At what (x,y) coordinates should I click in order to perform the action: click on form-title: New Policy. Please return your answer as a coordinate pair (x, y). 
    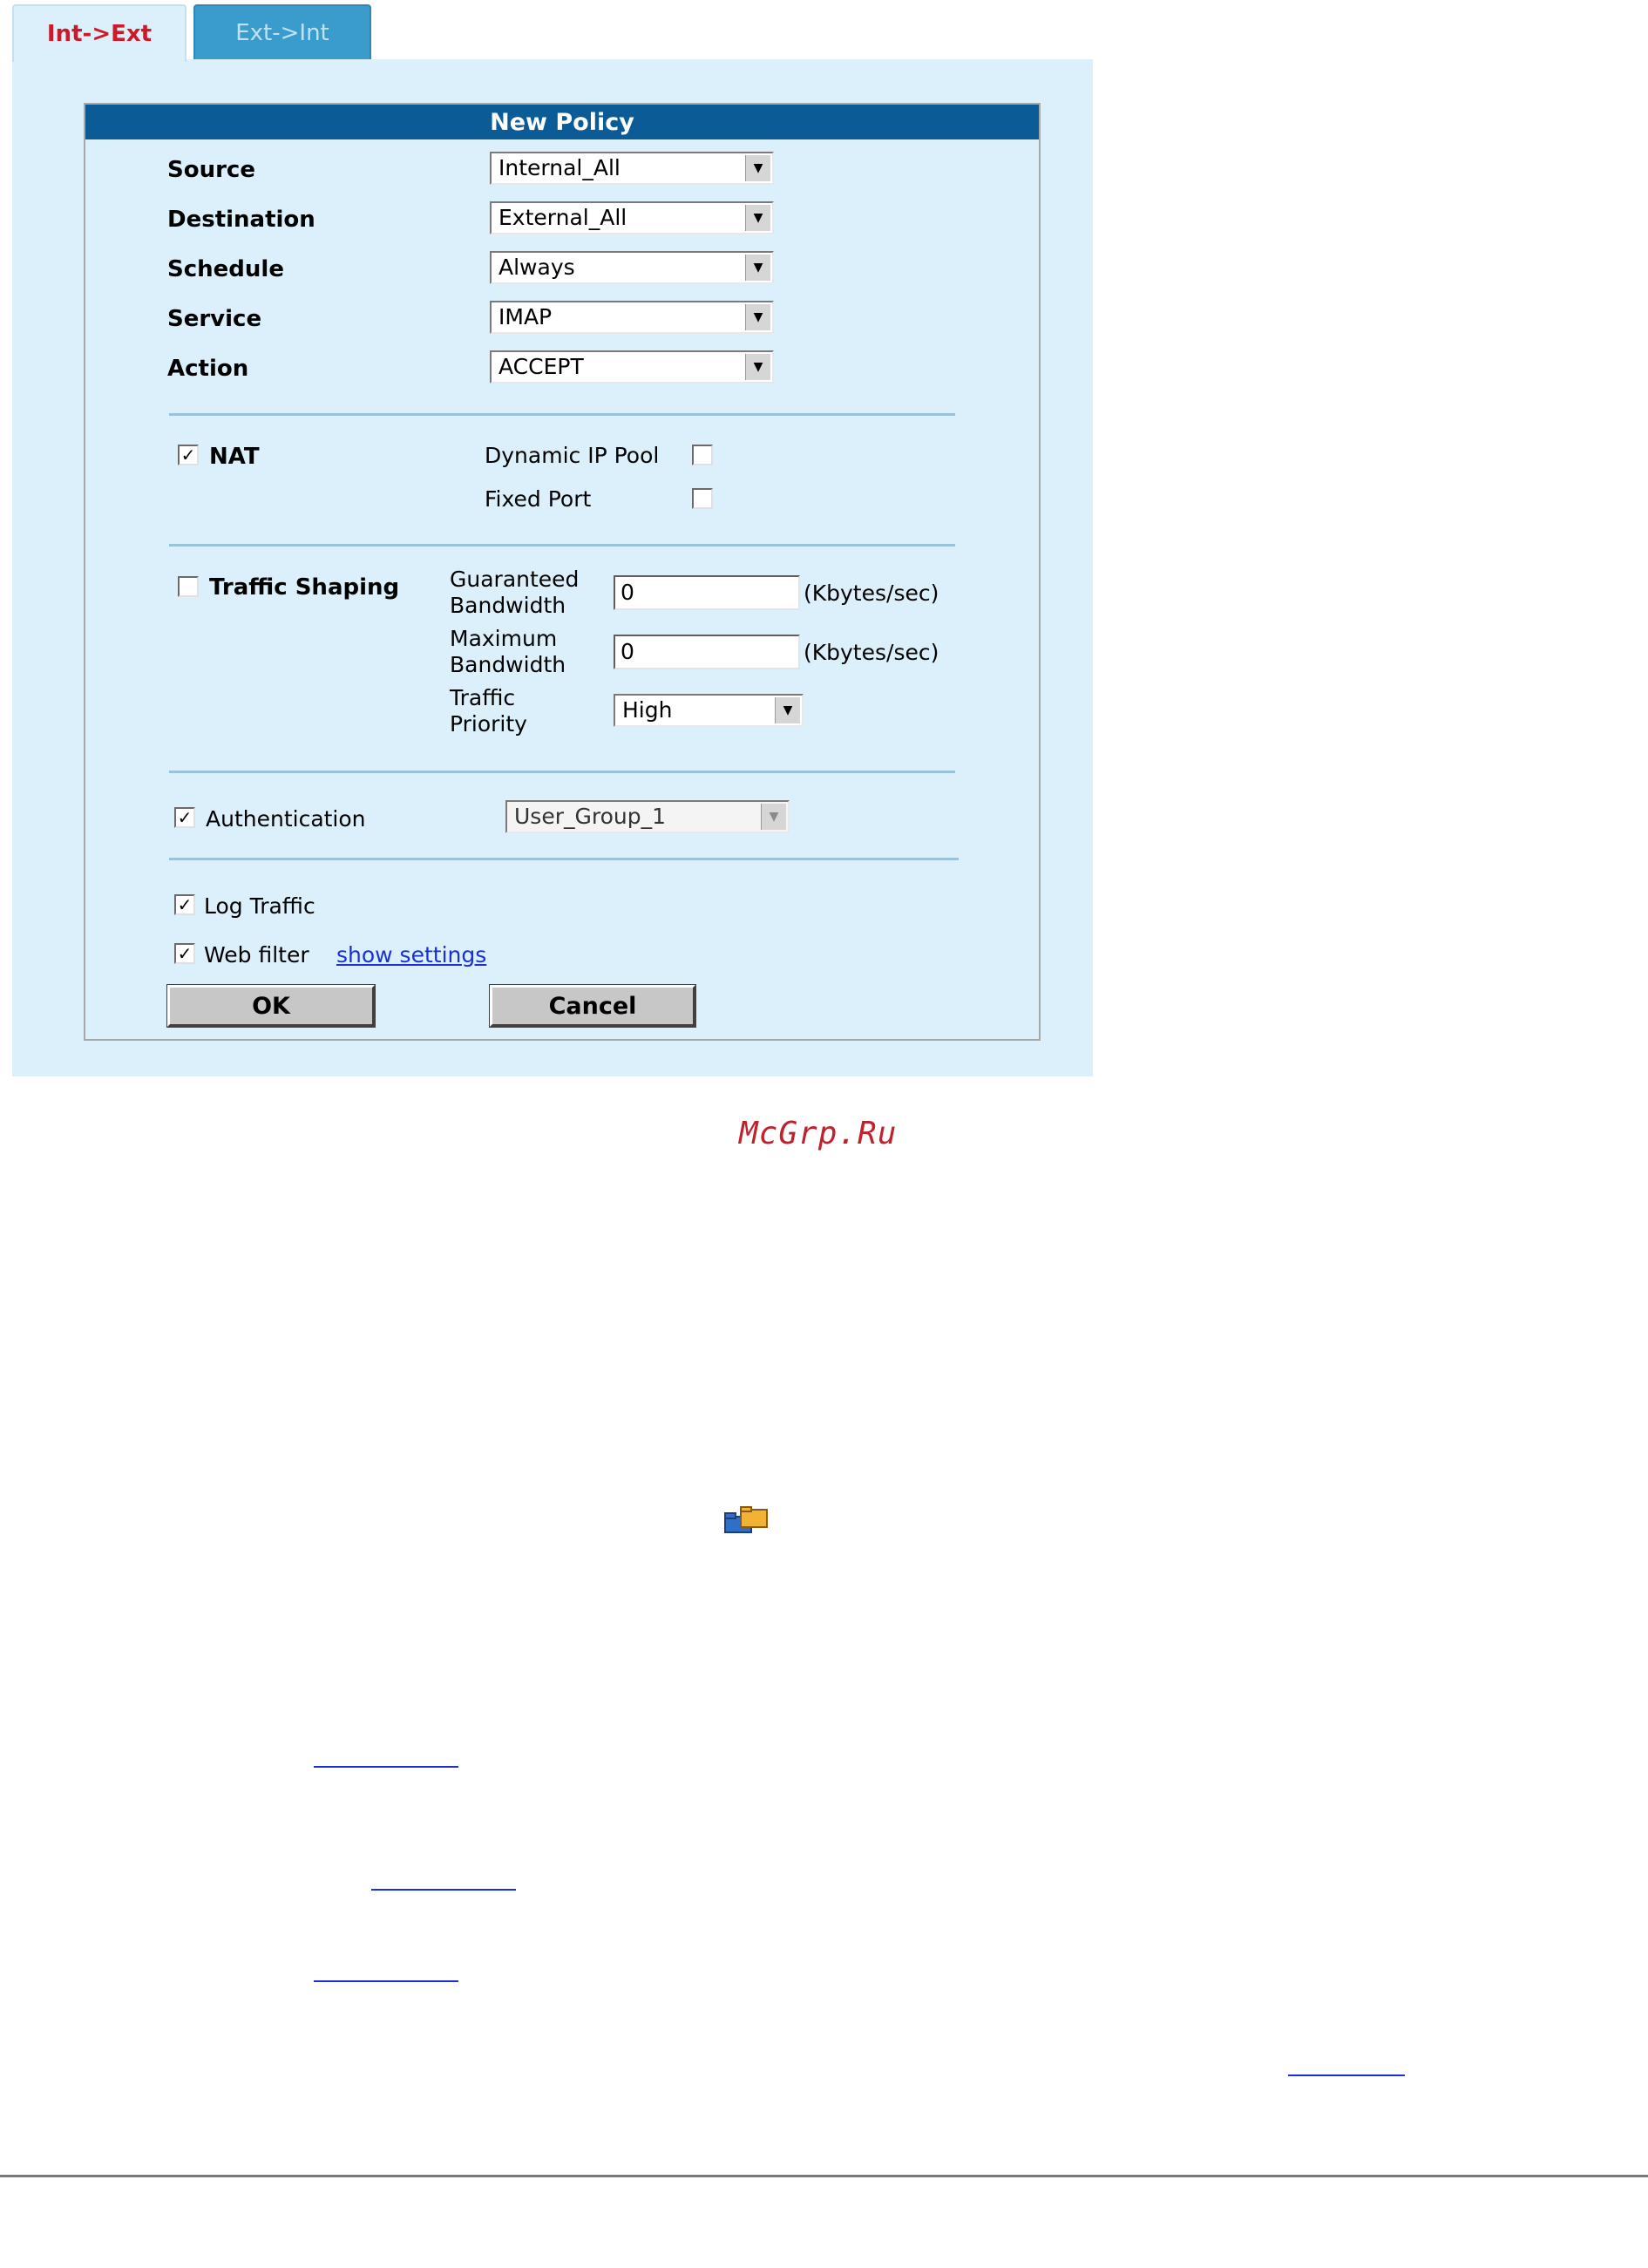
    Looking at the image, I should click on (562, 122).